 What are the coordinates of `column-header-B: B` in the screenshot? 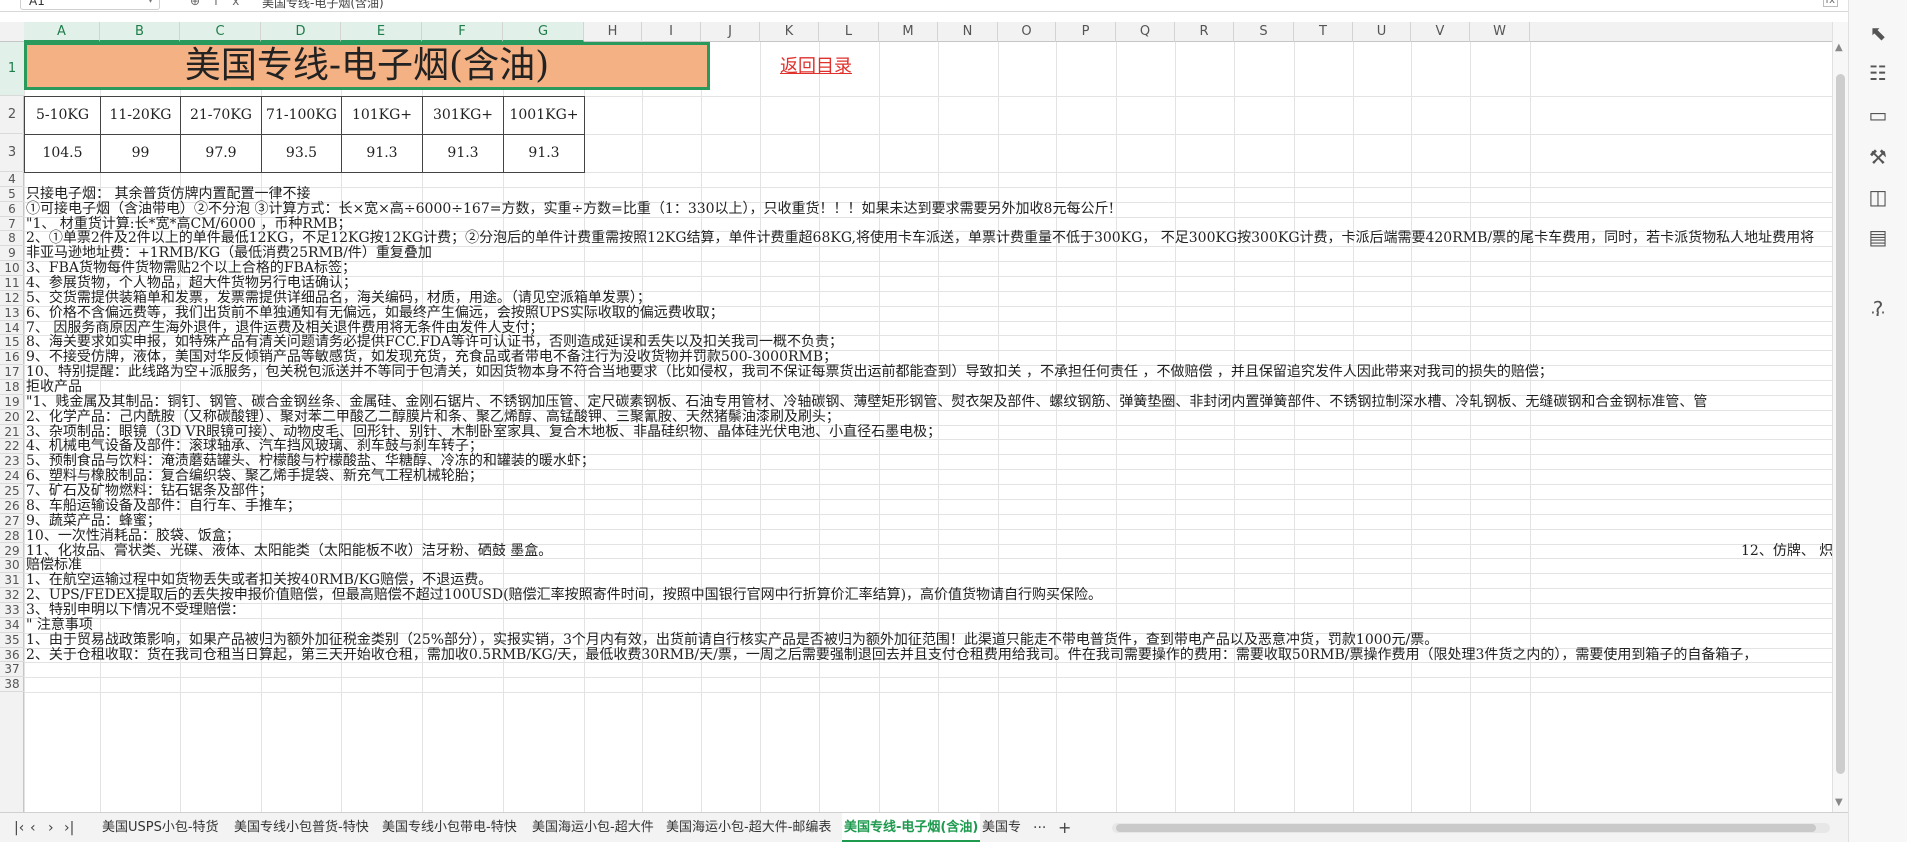 It's located at (140, 32).